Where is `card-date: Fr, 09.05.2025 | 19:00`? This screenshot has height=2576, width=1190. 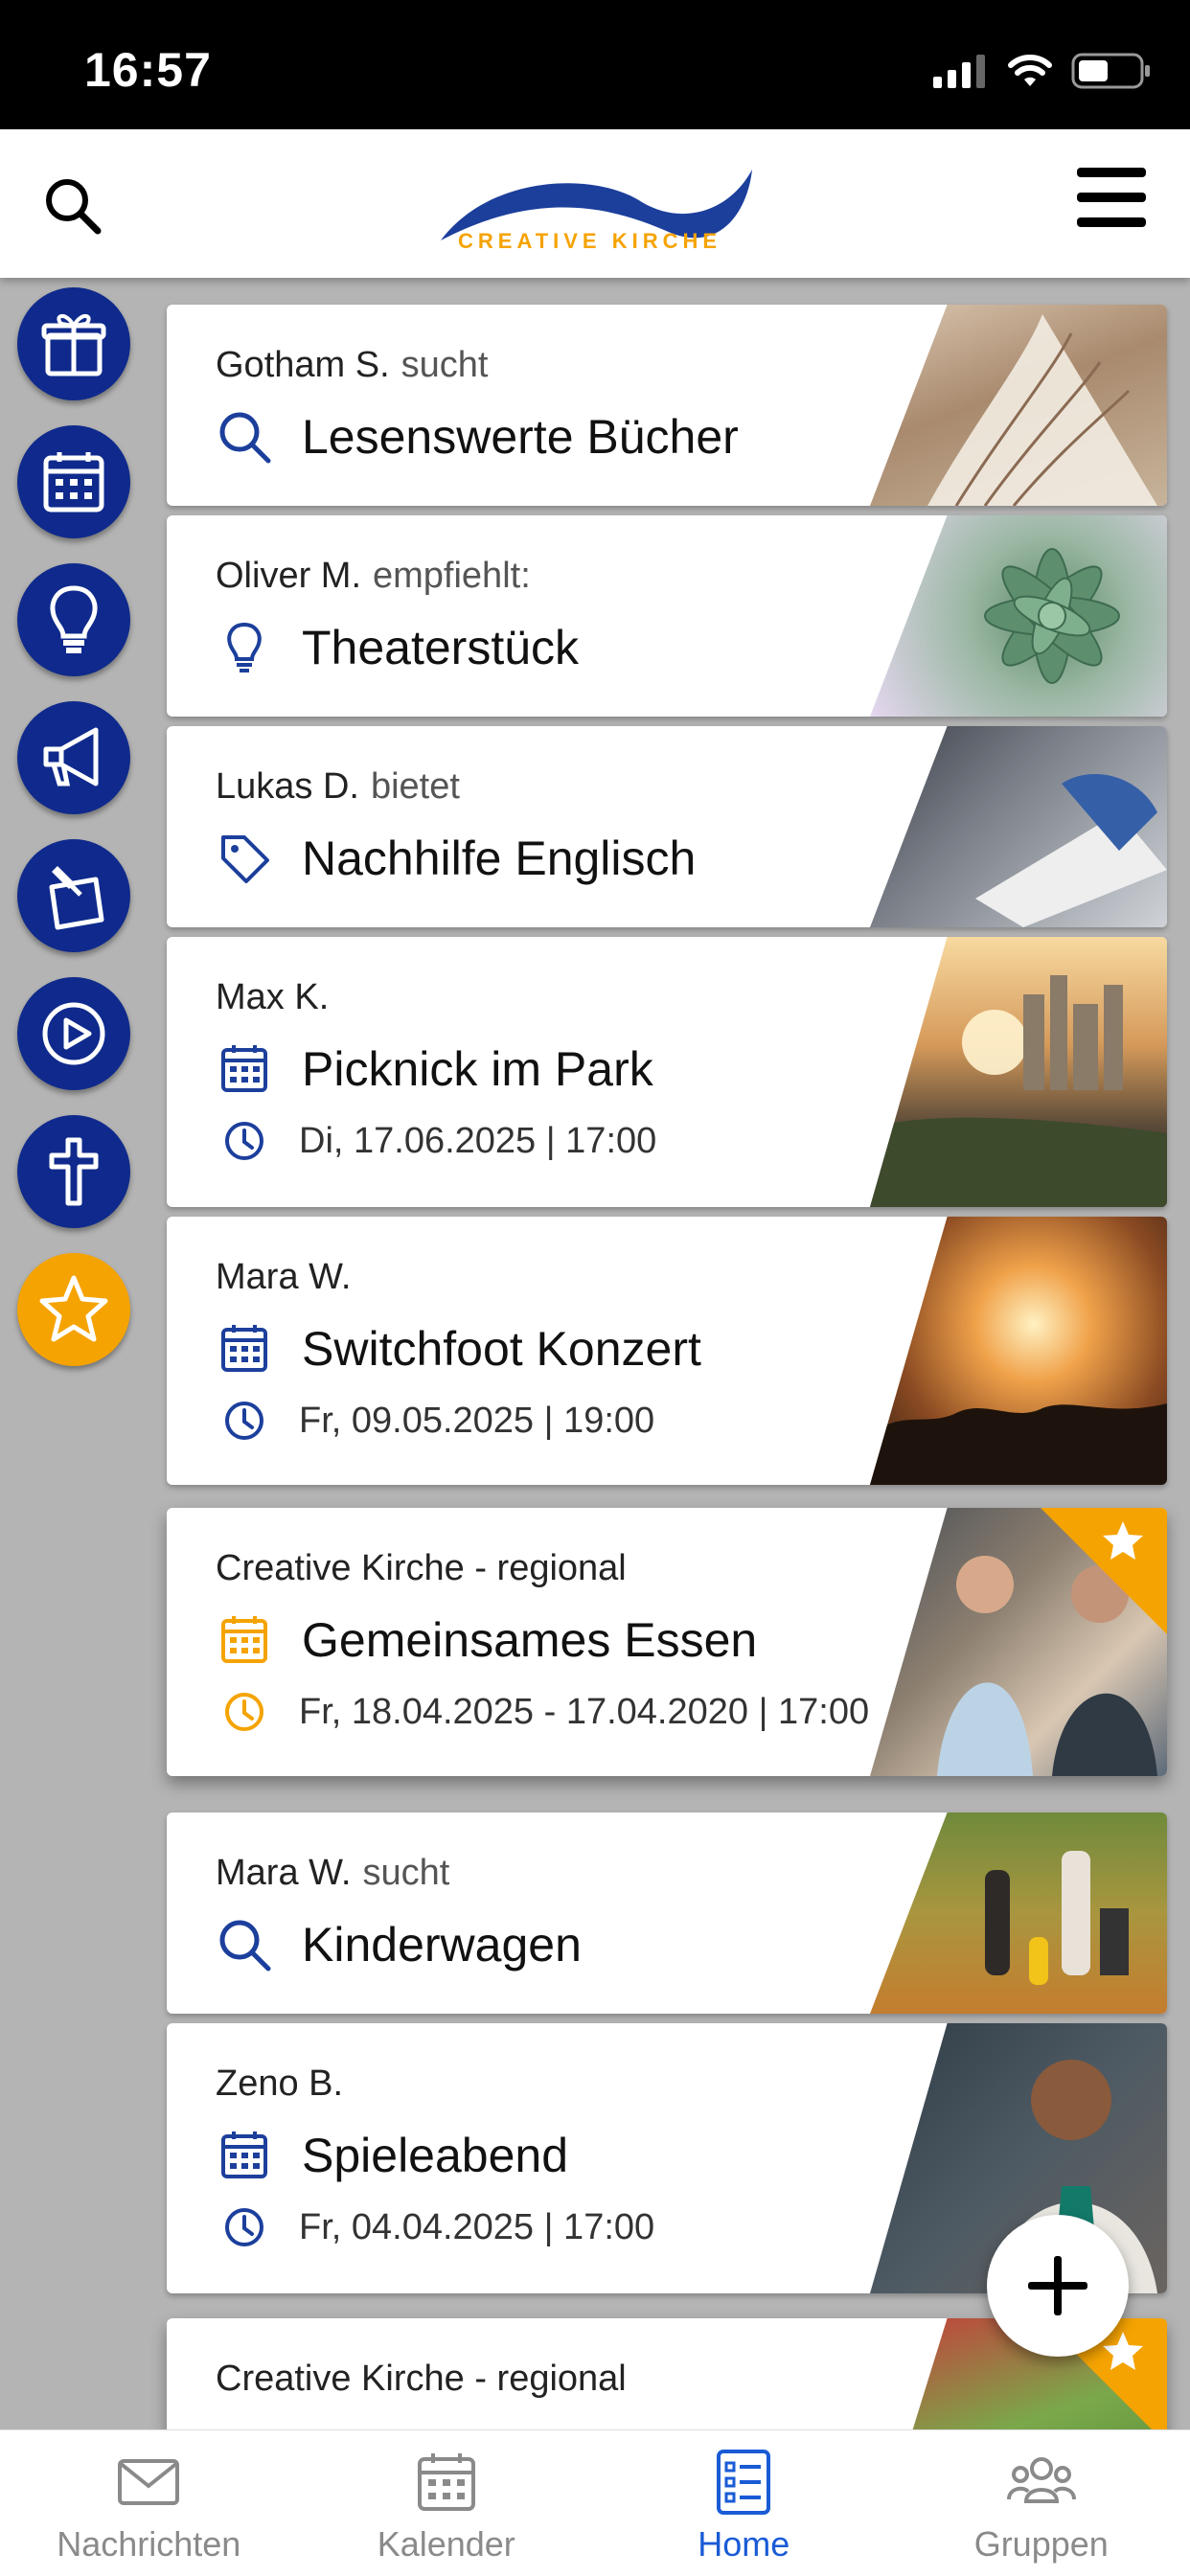
card-date: Fr, 09.05.2025 | 19:00 is located at coordinates (476, 1421).